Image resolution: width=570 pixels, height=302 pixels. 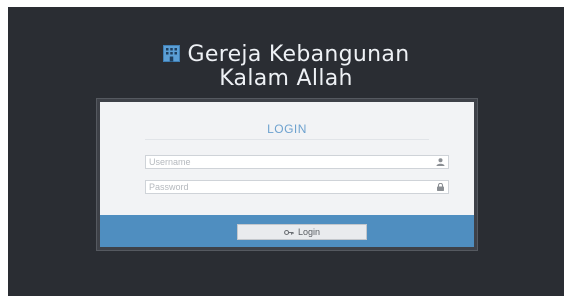 What do you see at coordinates (298, 54) in the screenshot?
I see `brand-title-line-1: Gereja Kebangunan` at bounding box center [298, 54].